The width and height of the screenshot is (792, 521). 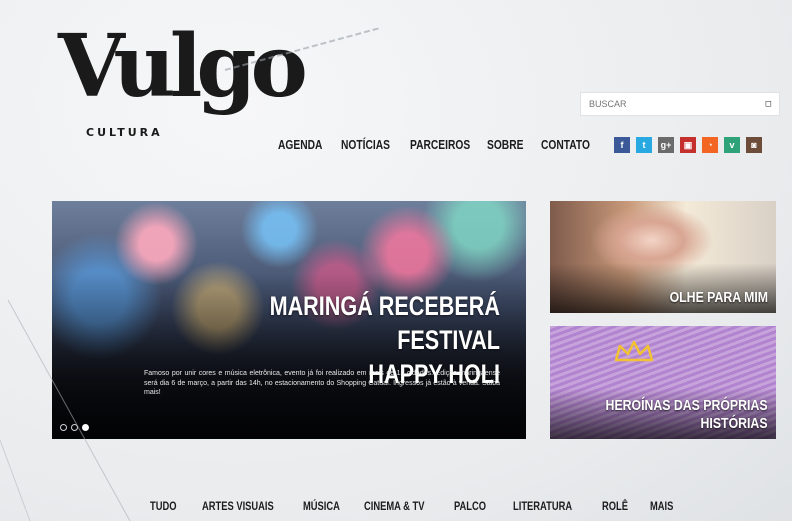 What do you see at coordinates (440, 145) in the screenshot?
I see `nav-item-parceiros: PARCEIROS` at bounding box center [440, 145].